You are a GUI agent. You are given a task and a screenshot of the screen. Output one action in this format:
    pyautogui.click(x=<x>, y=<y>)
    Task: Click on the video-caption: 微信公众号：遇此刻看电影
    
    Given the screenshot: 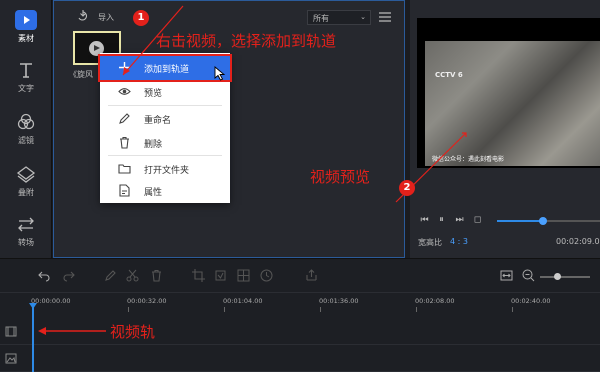 What is the action you would take?
    pyautogui.click(x=468, y=159)
    